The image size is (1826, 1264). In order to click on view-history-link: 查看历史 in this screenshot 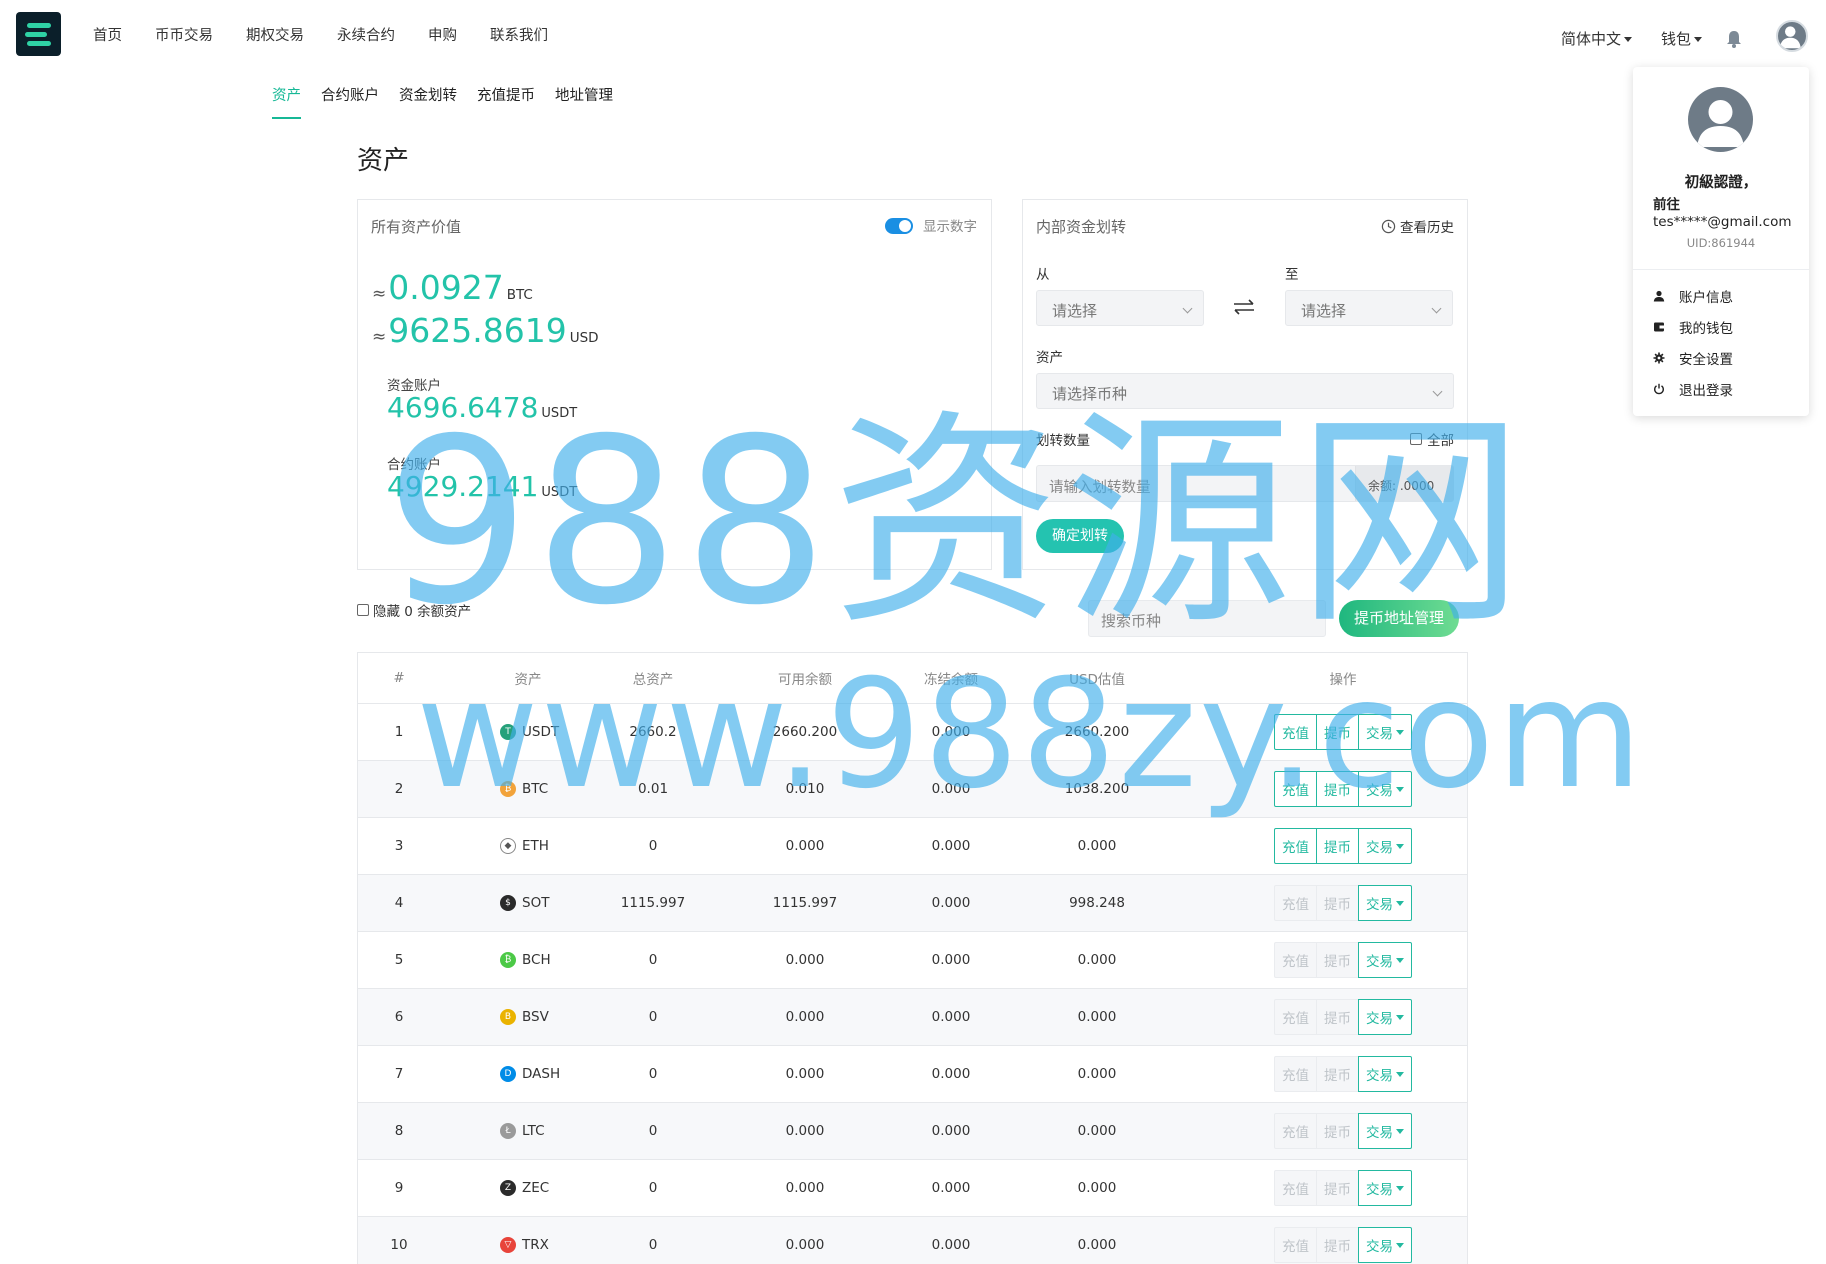, I will do `click(1417, 226)`.